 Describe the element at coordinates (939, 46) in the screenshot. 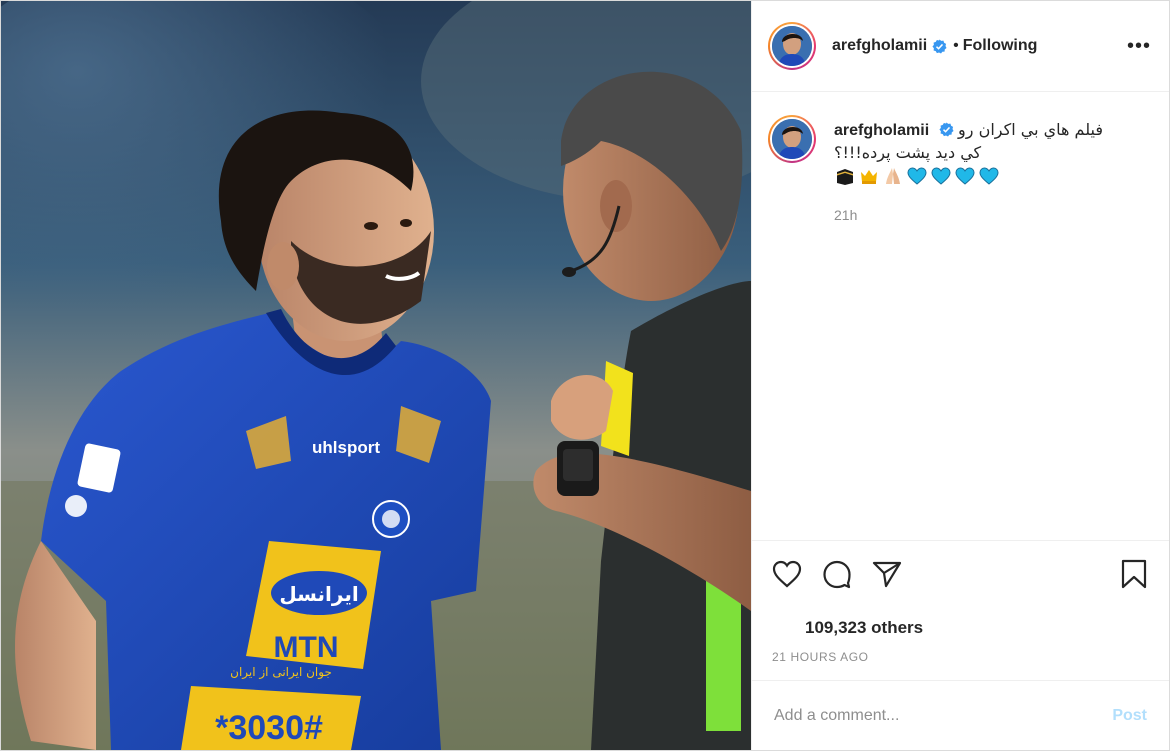

I see `verified-badge-icon` at that location.